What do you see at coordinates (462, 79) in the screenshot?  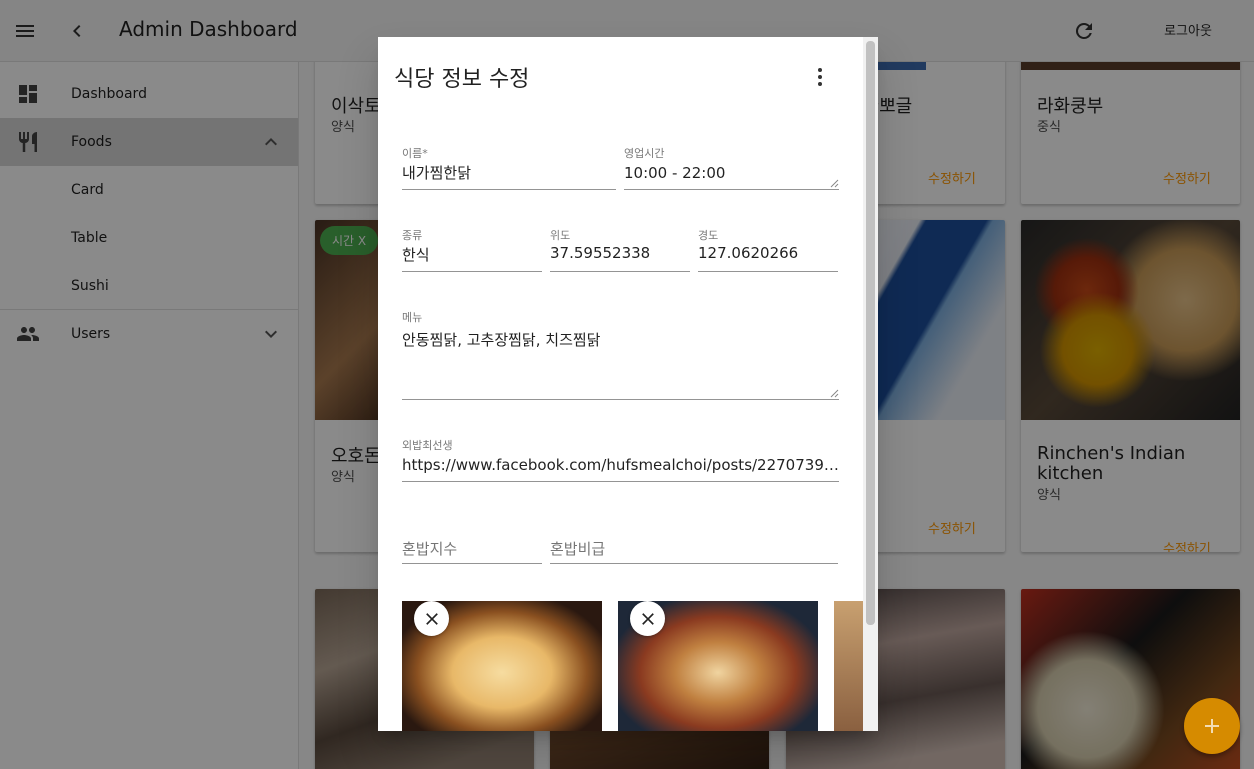 I see `dialog-title: 식당 정보 수정` at bounding box center [462, 79].